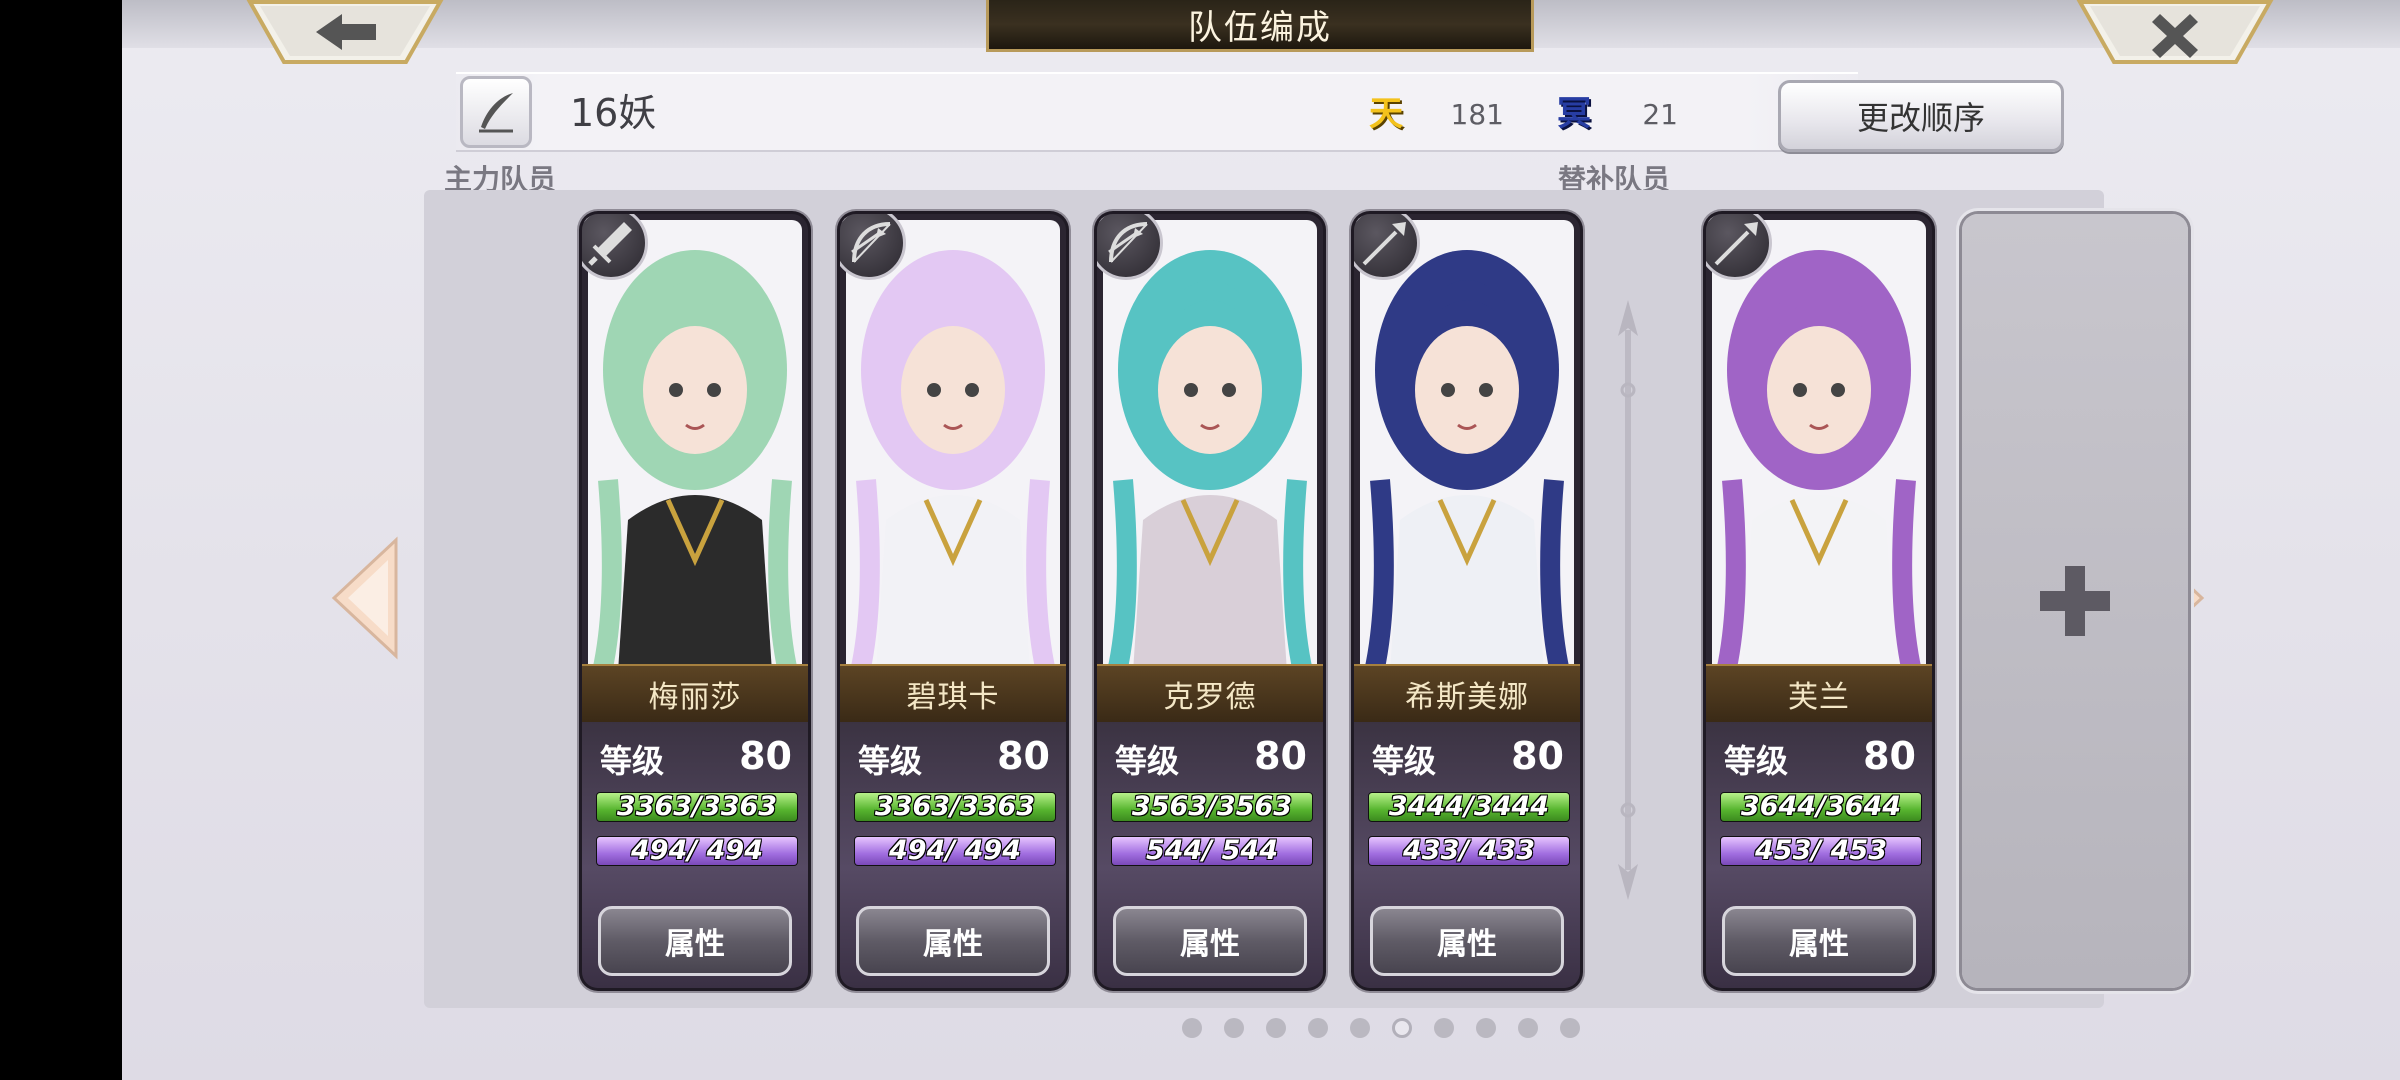 The height and width of the screenshot is (1080, 2400). I want to click on character-name: 希斯美娜, so click(1467, 697).